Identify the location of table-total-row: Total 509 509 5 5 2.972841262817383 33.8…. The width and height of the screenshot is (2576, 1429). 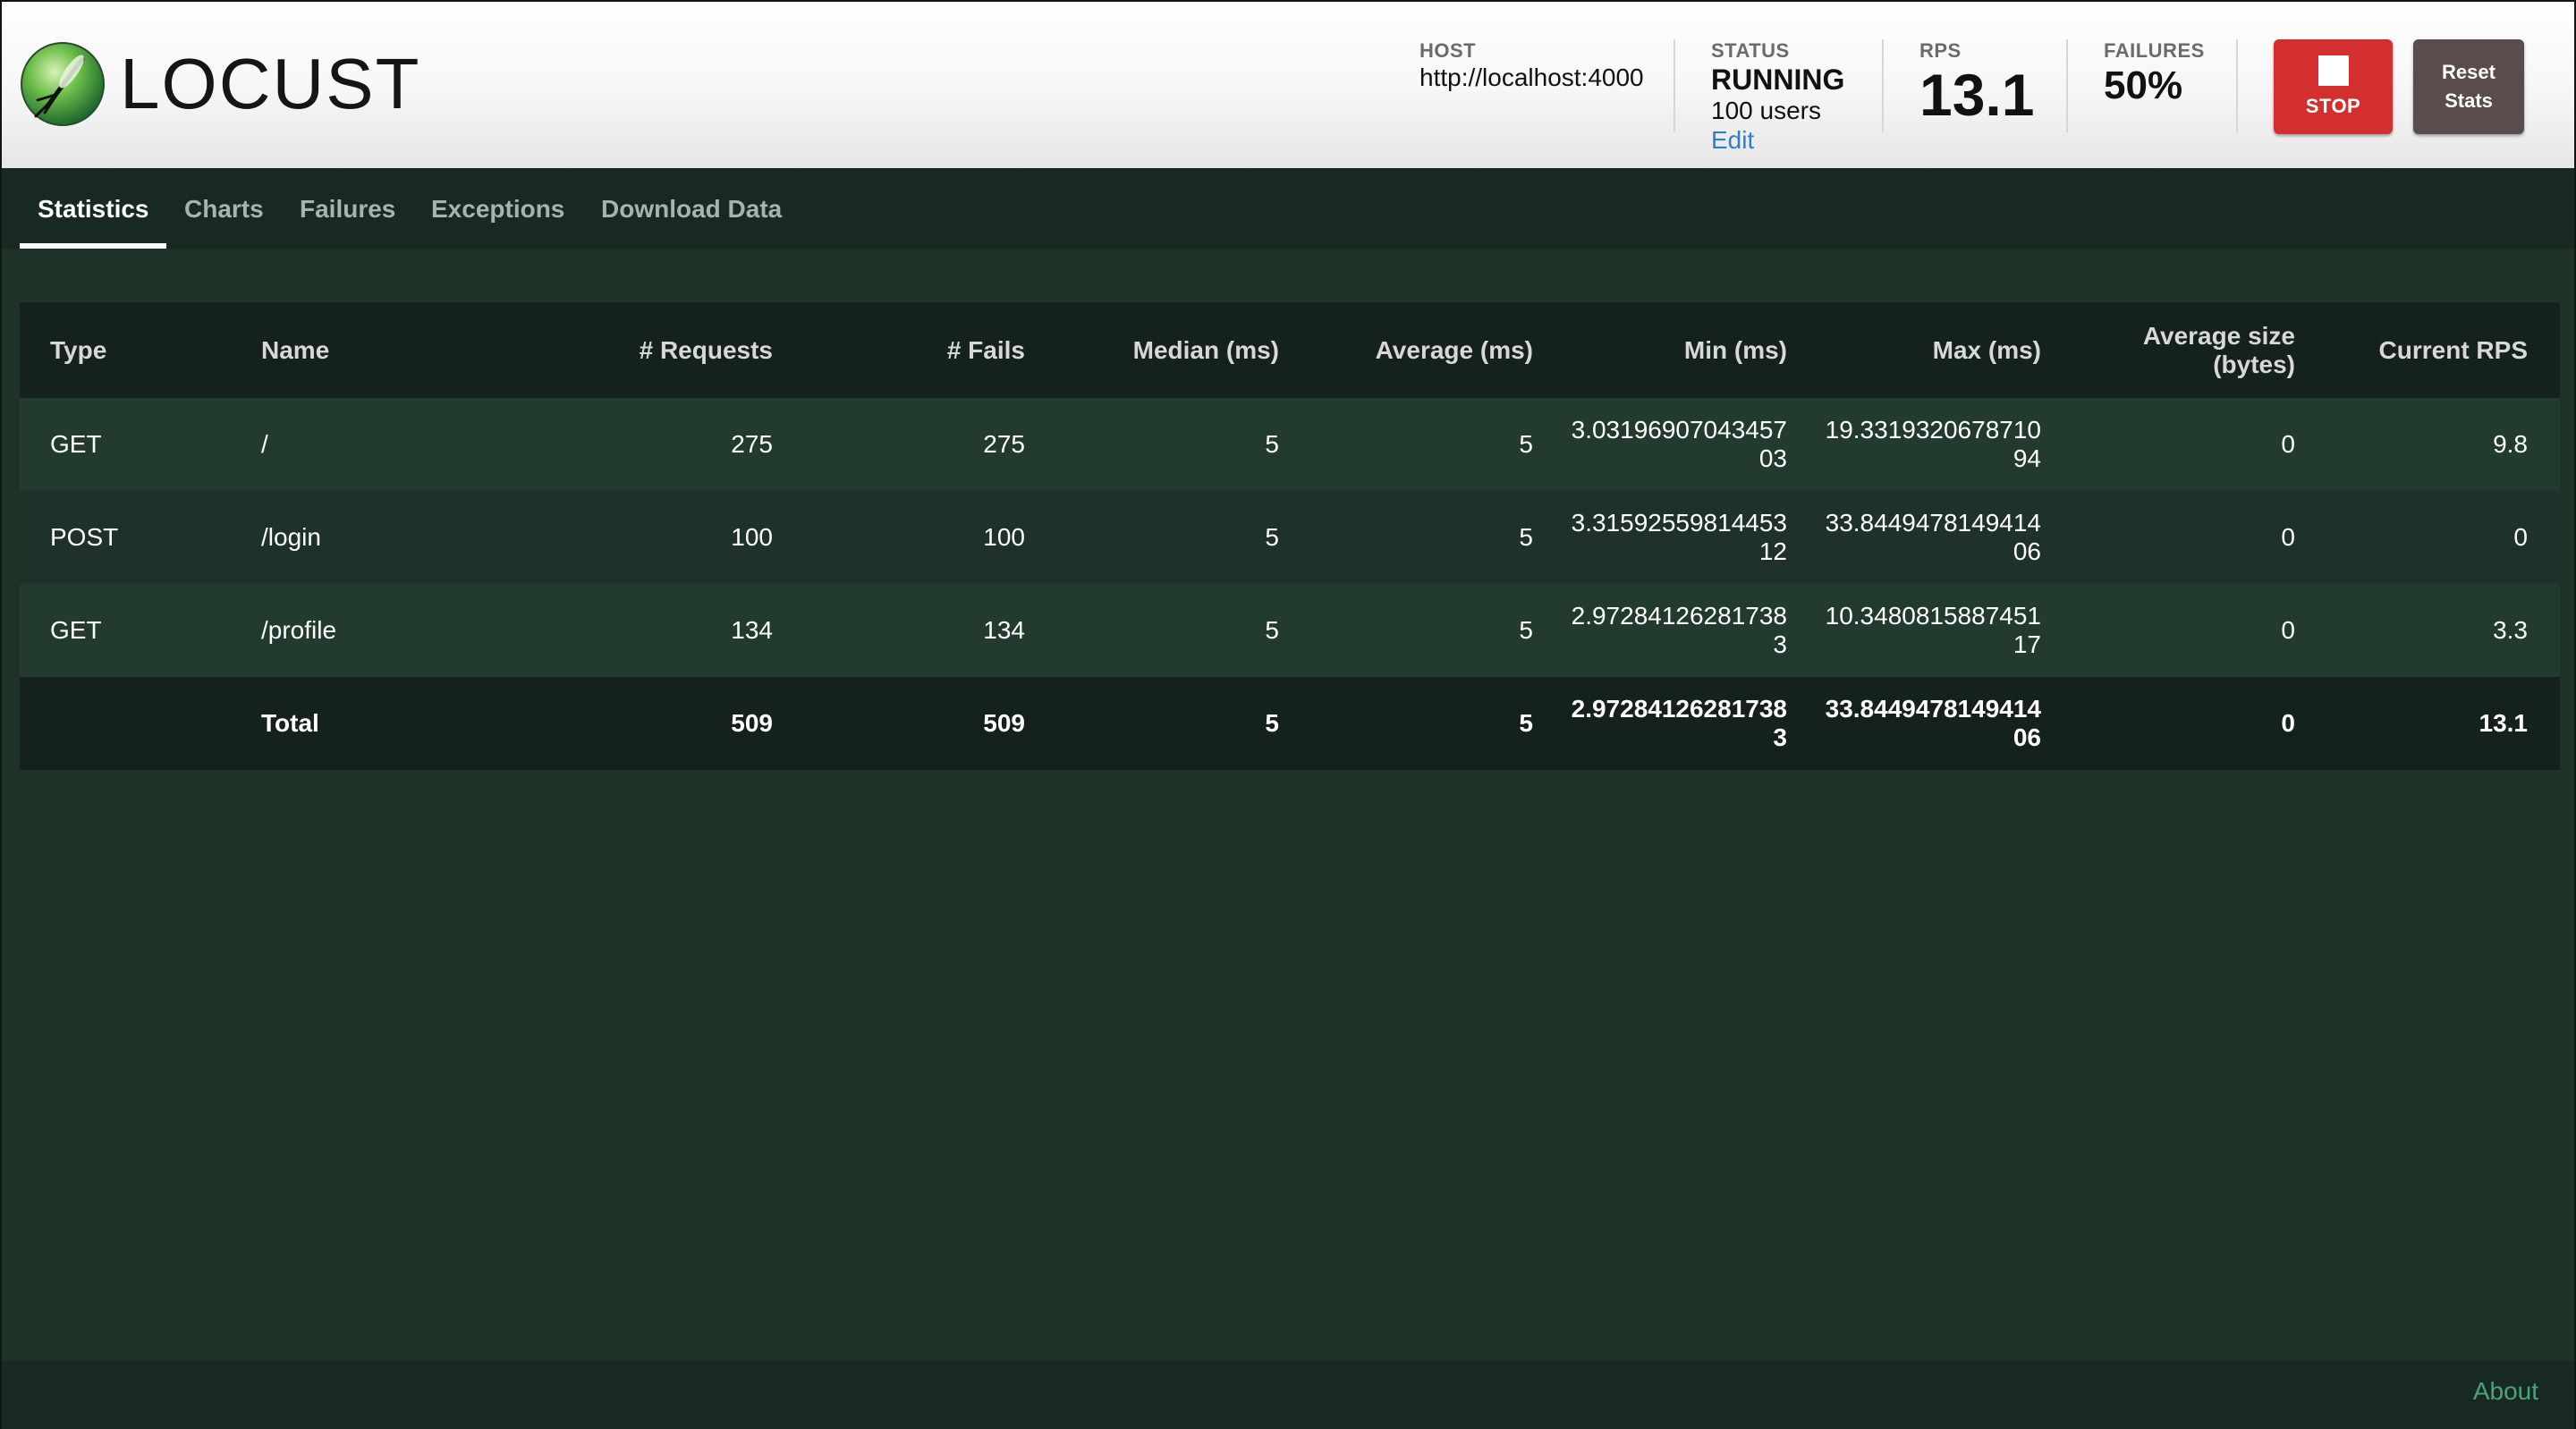
(1290, 723).